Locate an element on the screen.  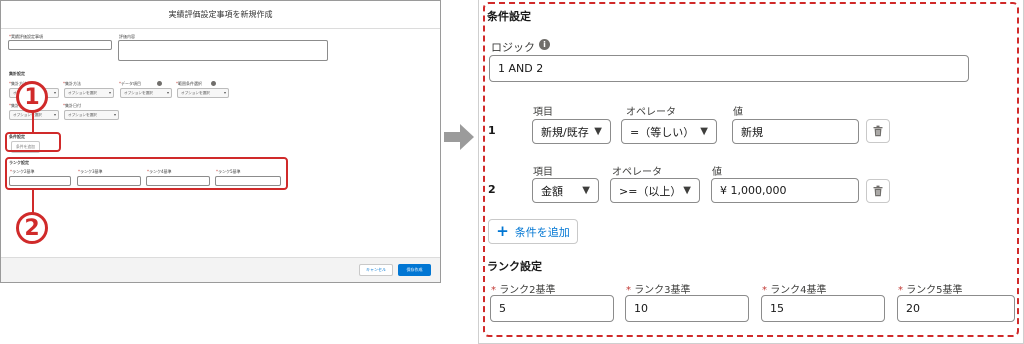
condition-field-select: 新規/既存 ▼ is located at coordinates (571, 131).